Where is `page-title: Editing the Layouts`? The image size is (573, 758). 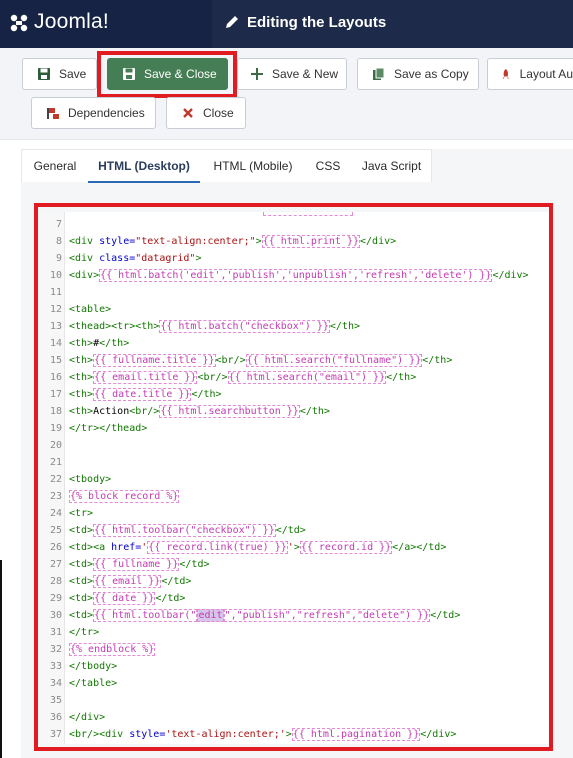 page-title: Editing the Layouts is located at coordinates (317, 22).